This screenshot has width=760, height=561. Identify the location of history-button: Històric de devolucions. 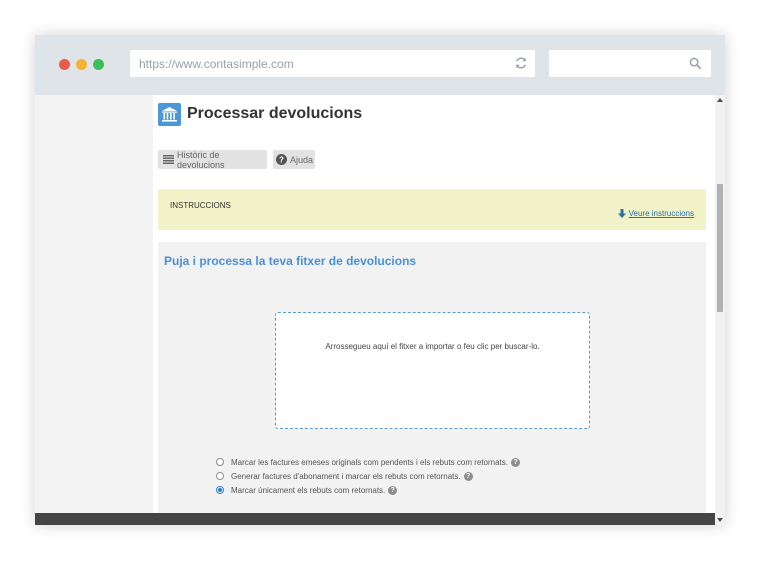
(212, 159).